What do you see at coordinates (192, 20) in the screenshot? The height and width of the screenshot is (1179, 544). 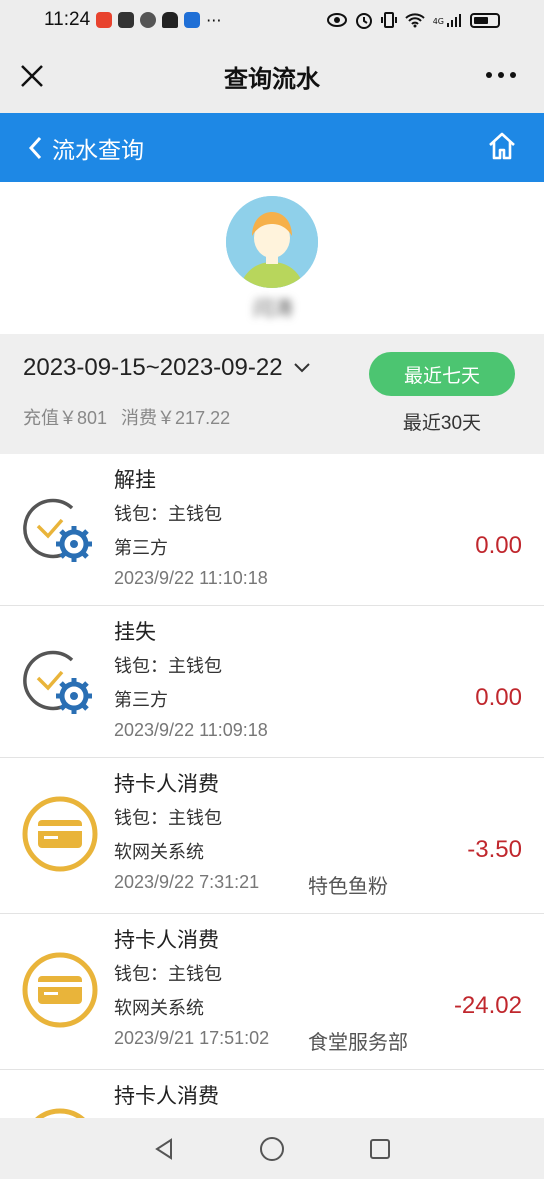 I see `notification-icon` at bounding box center [192, 20].